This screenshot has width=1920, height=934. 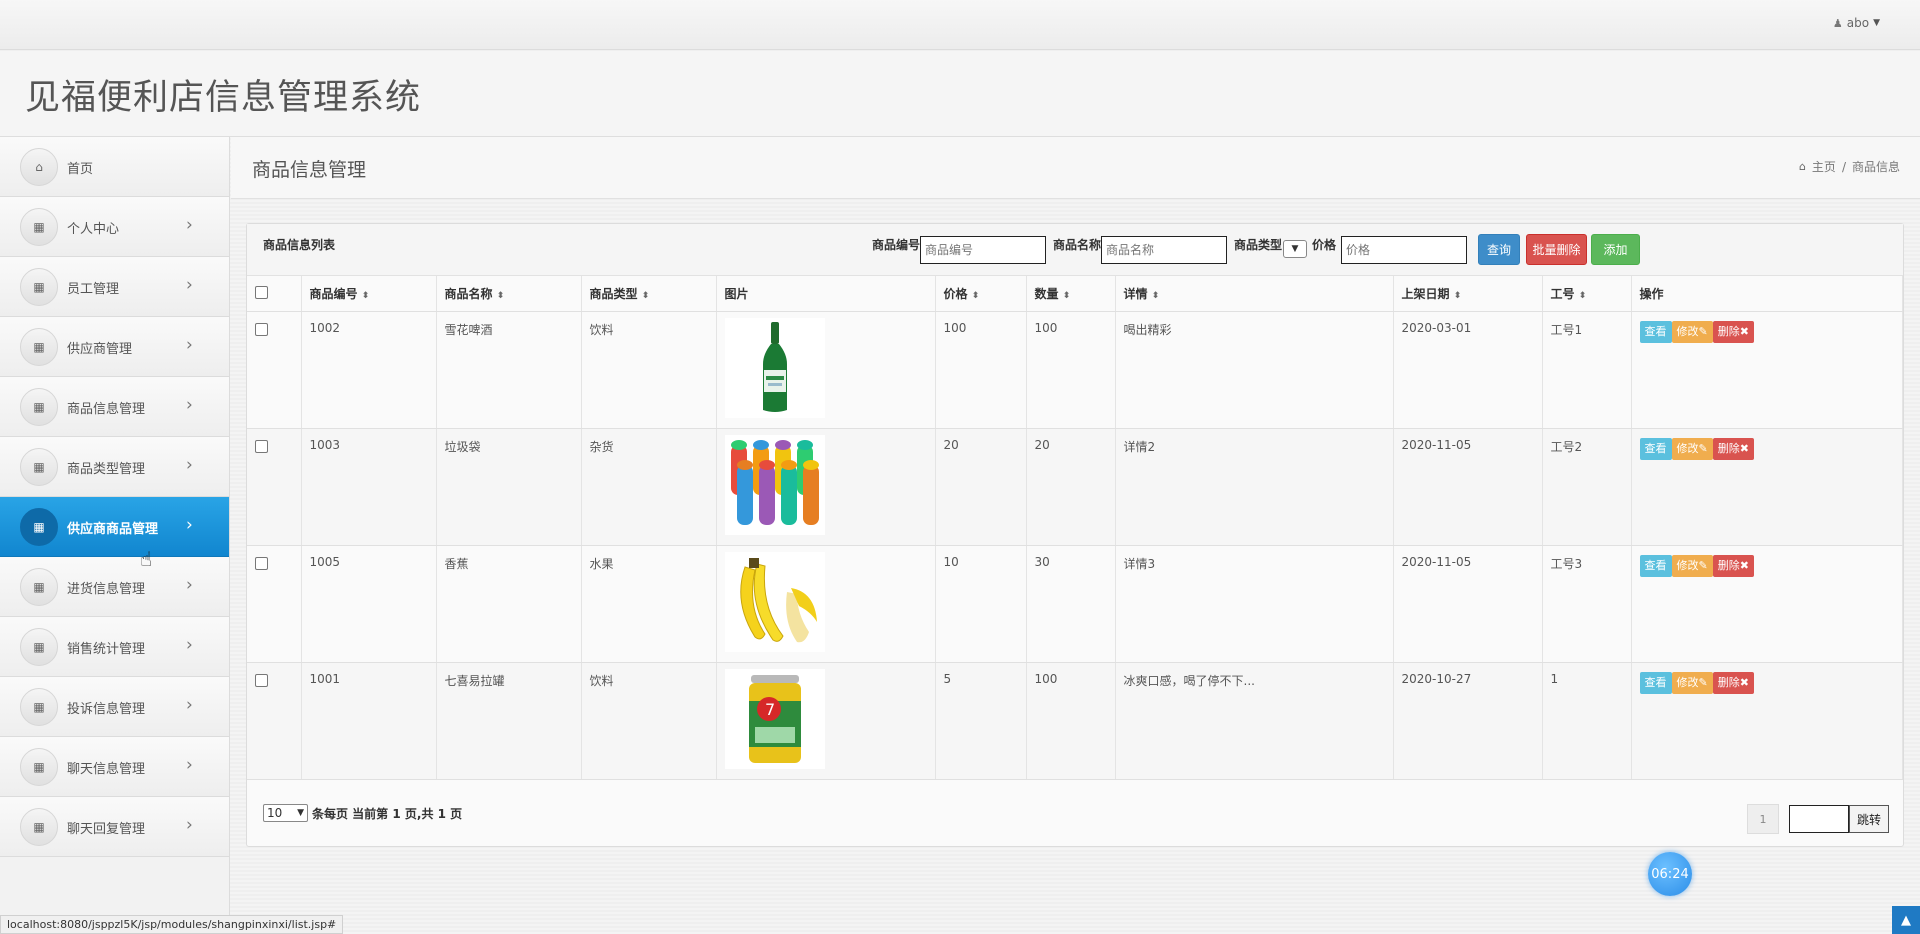 I want to click on breadcrumb-current: 商品信息, so click(x=1875, y=167).